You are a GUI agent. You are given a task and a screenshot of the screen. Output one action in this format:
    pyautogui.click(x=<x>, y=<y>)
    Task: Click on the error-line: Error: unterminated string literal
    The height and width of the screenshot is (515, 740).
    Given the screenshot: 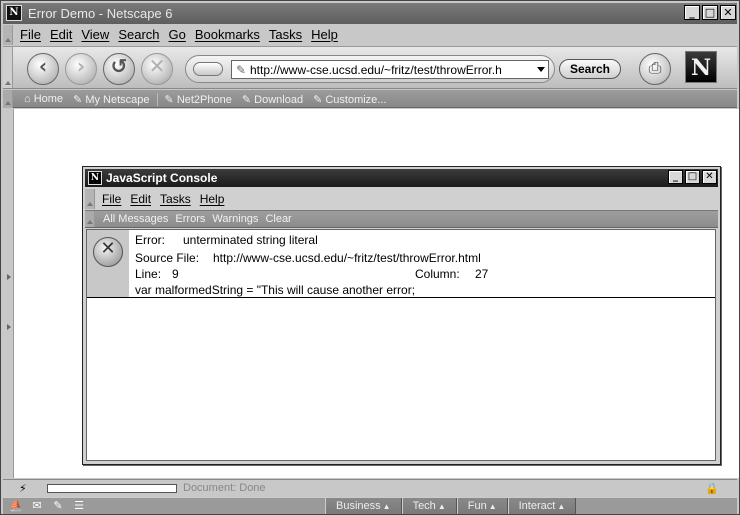 What is the action you would take?
    pyautogui.click(x=226, y=240)
    